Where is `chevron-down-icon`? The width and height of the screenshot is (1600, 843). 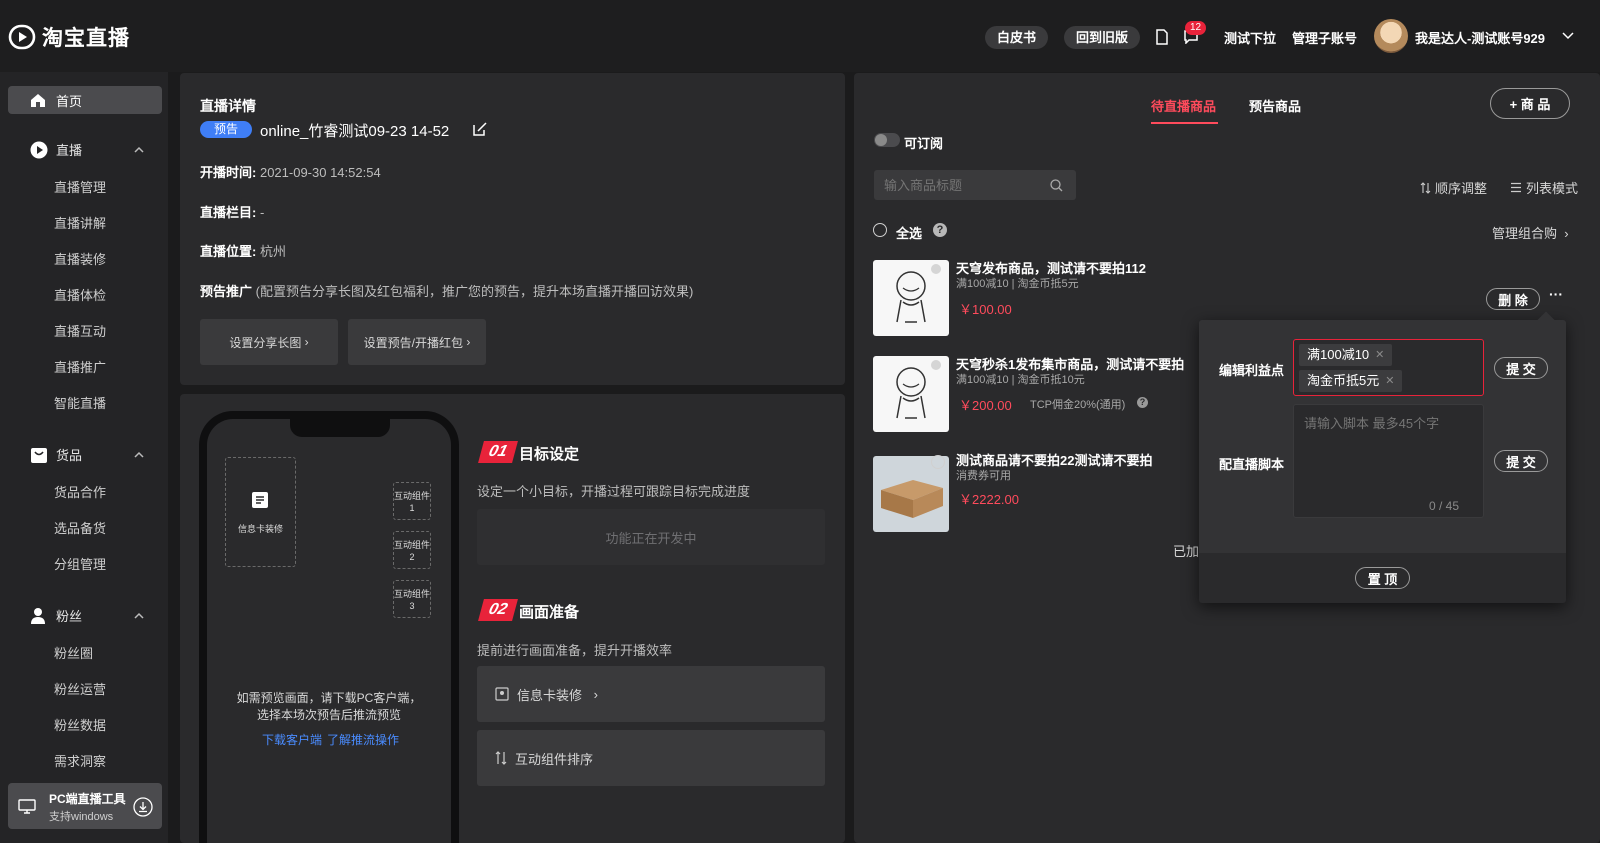 chevron-down-icon is located at coordinates (1568, 36).